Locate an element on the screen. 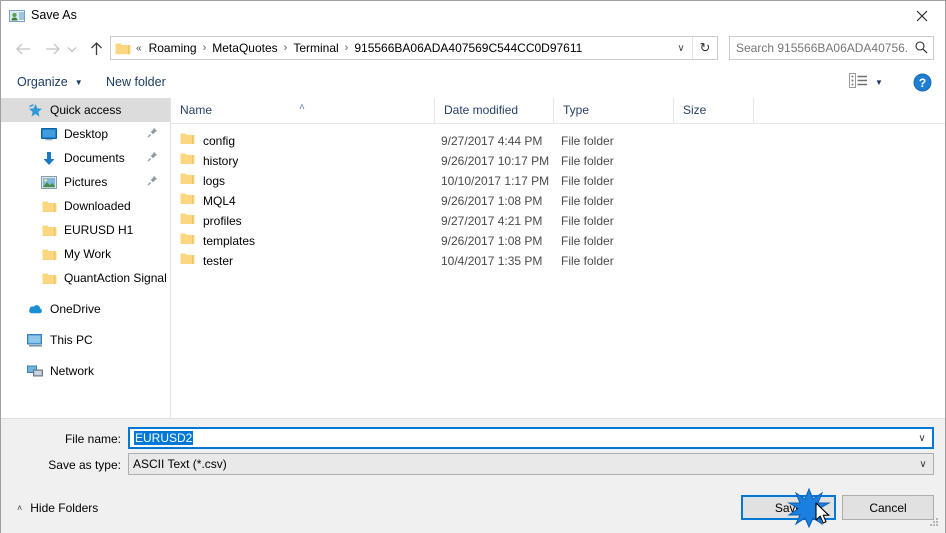 This screenshot has height=533, width=946. organize-button: Organize ▼ is located at coordinates (50, 82).